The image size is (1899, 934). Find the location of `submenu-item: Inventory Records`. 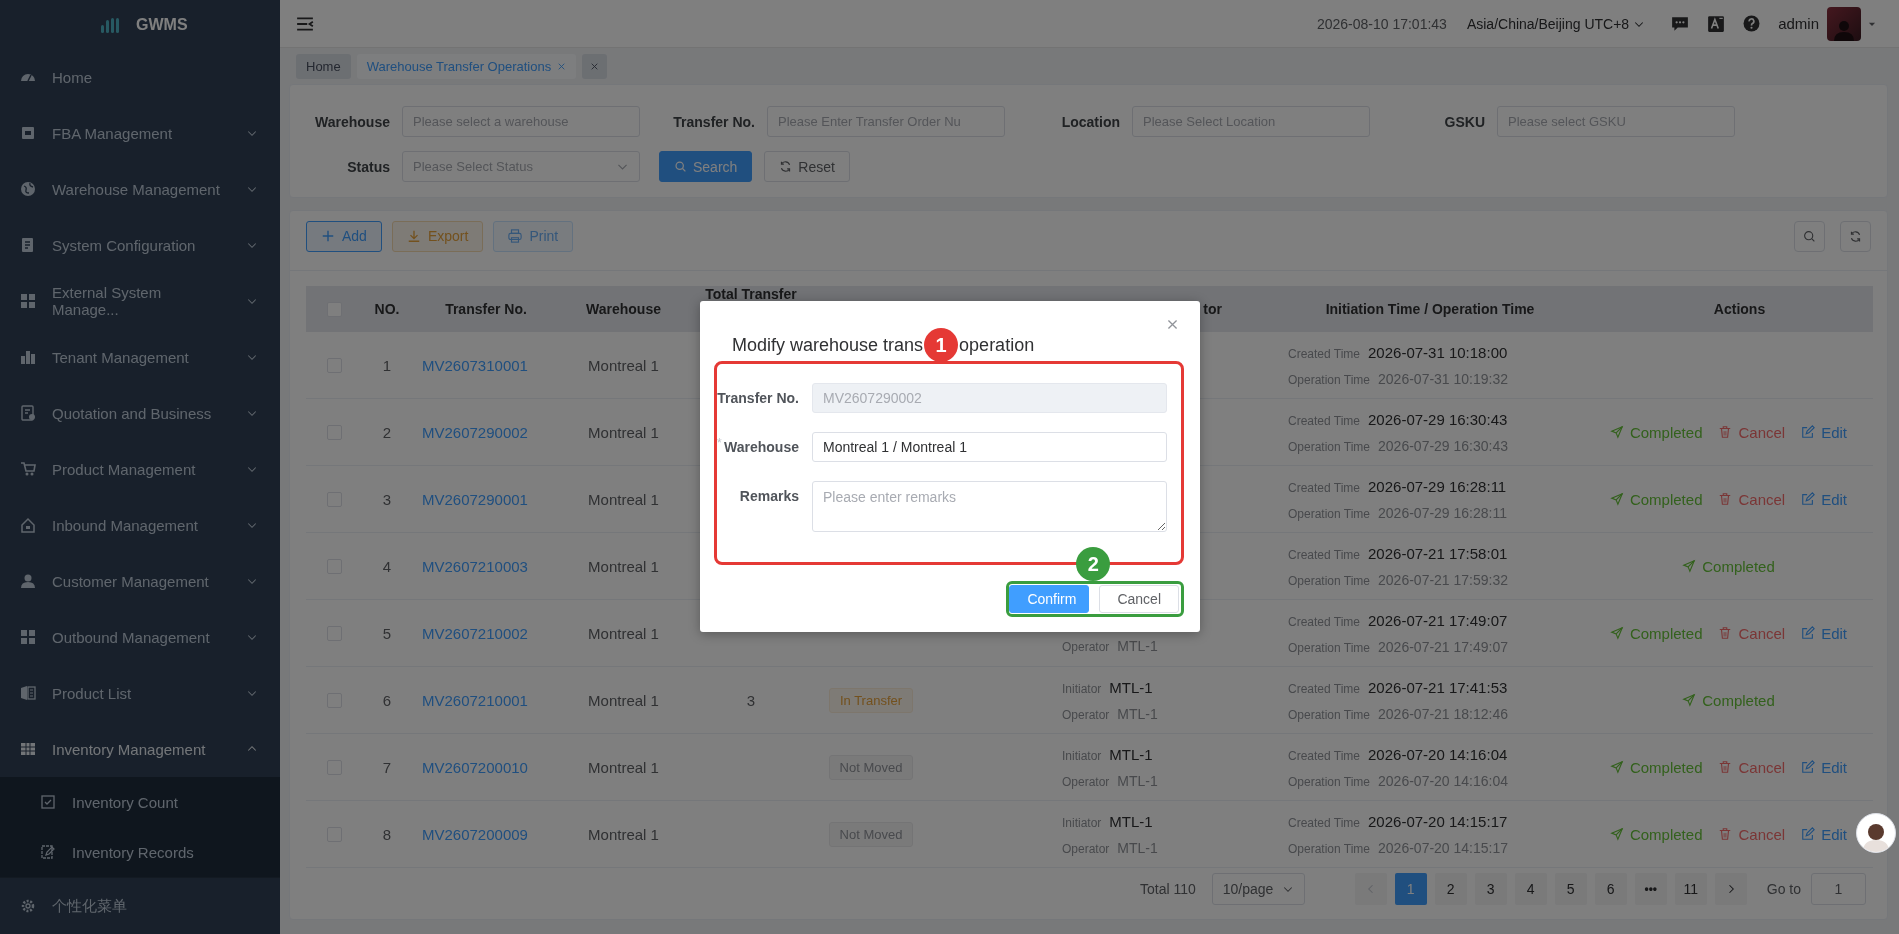

submenu-item: Inventory Records is located at coordinates (140, 852).